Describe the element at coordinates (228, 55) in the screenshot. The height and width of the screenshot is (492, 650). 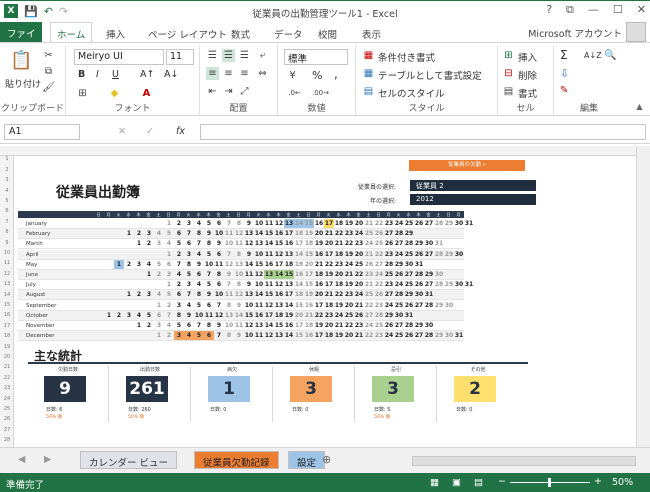
I see `align-middle-icon: ☰` at that location.